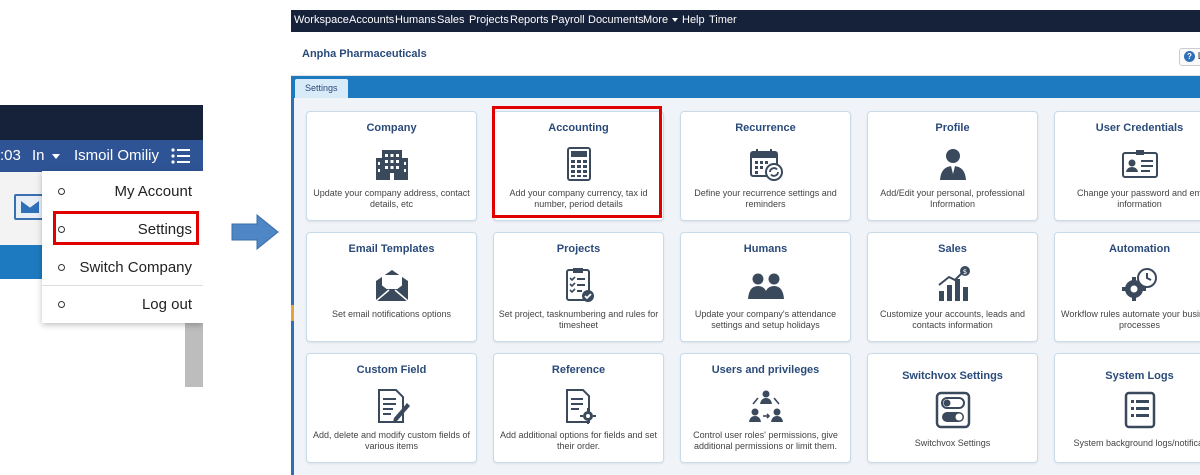 The height and width of the screenshot is (475, 1200). What do you see at coordinates (122, 304) in the screenshot?
I see `menu-item-log-out: Log out` at bounding box center [122, 304].